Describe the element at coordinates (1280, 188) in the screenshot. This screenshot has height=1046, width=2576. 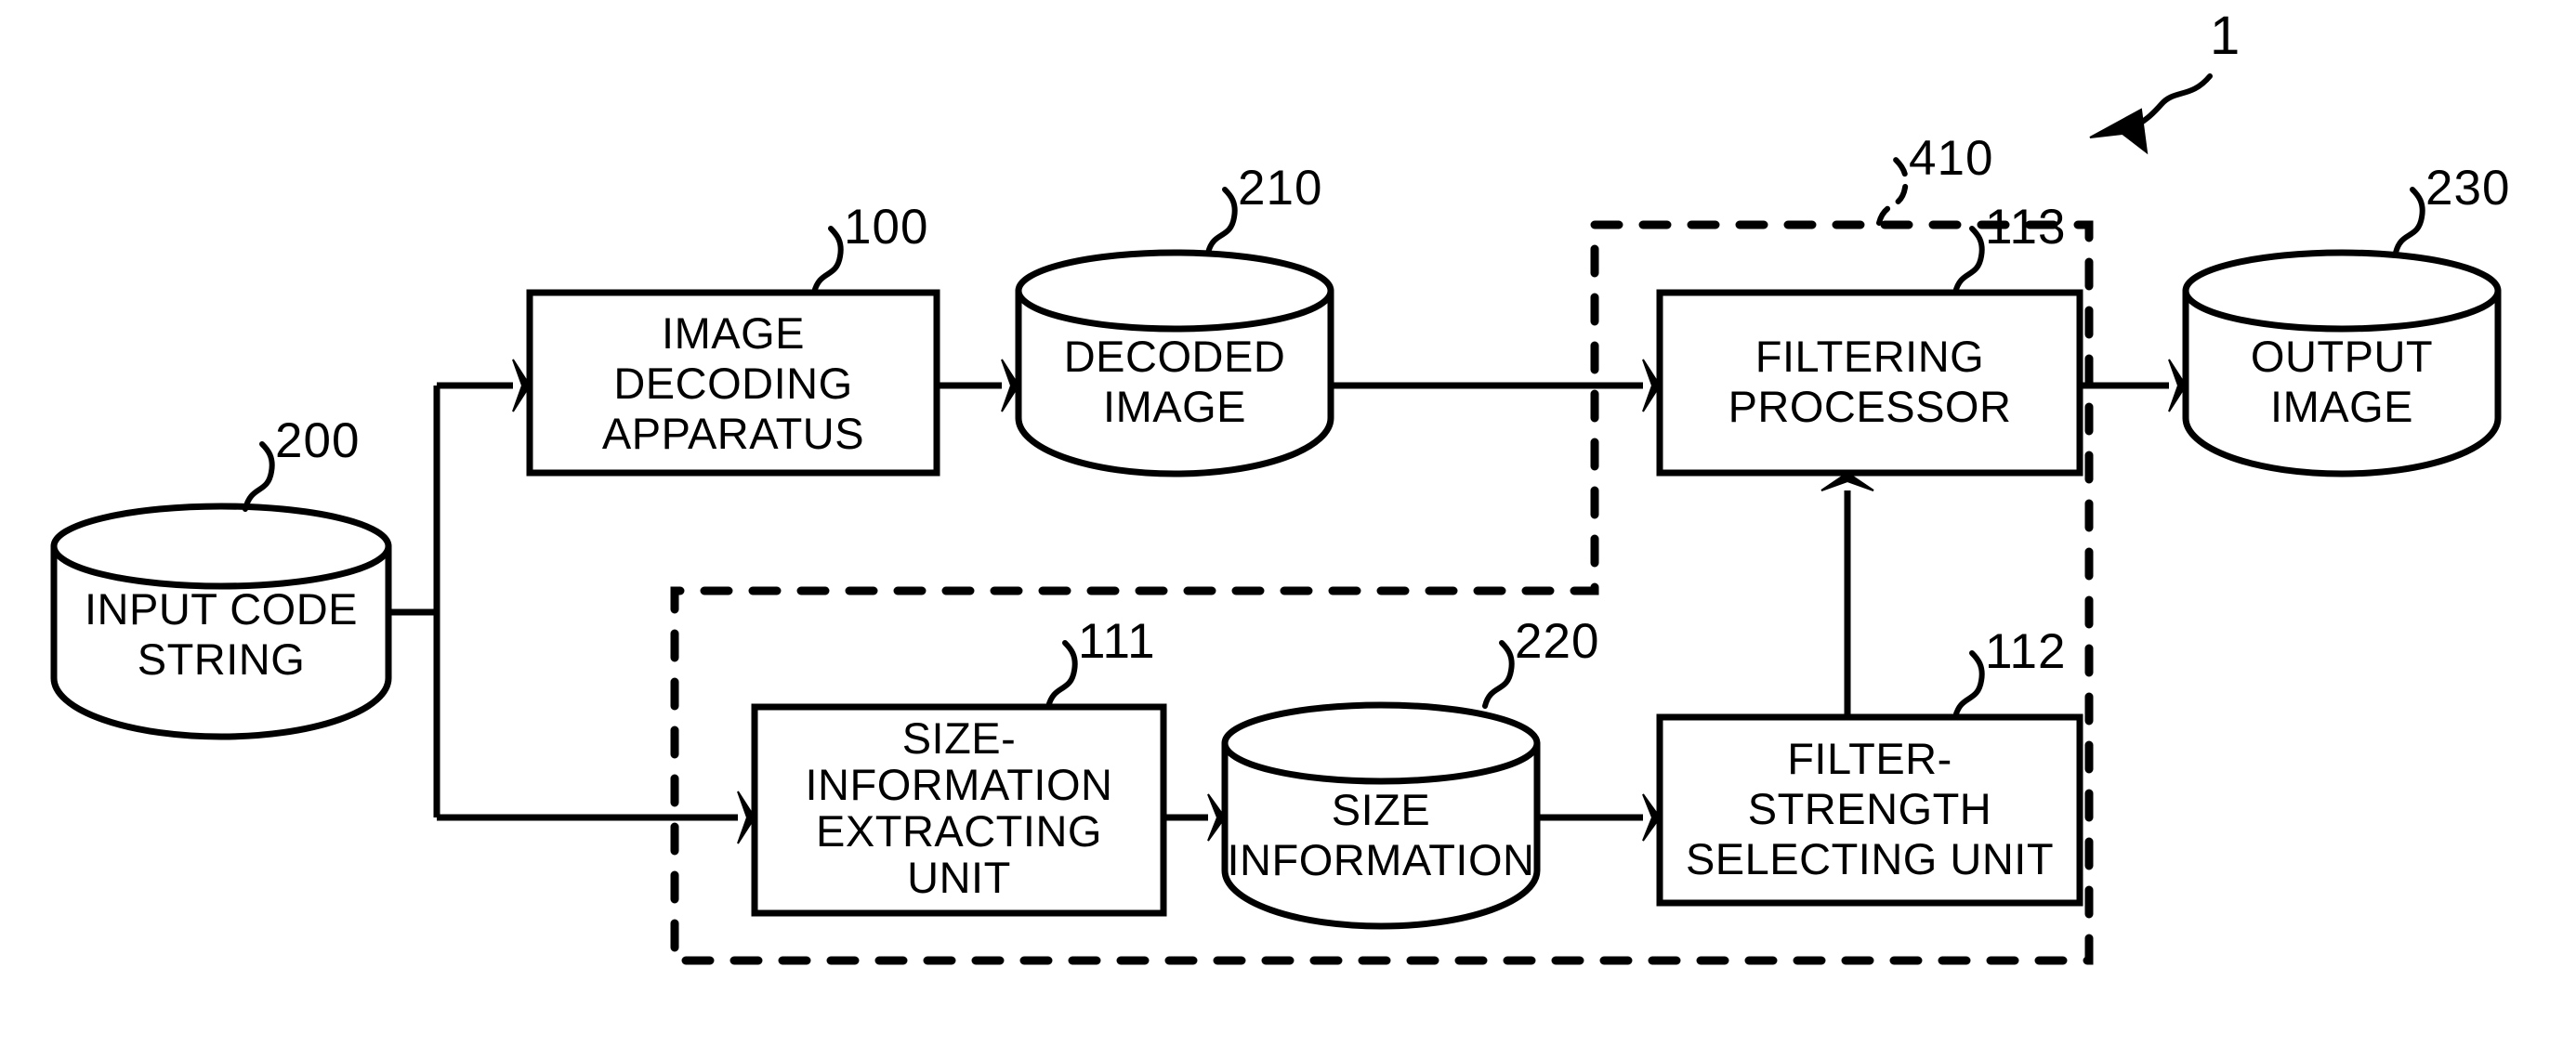
I see `ref-number-210: 210` at that location.